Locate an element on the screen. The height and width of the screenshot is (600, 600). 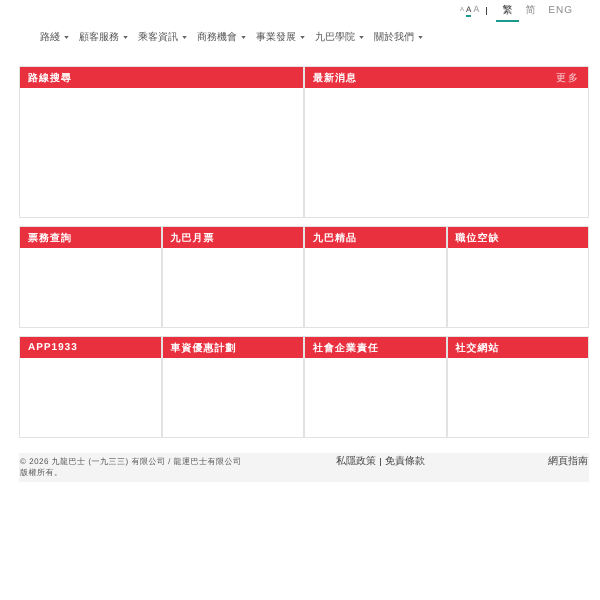
copyright-text: © 2026 九龍巴士 (一九三三) 有限公司 / 龍運巴士有限公司版權所有。 is located at coordinates (131, 467).